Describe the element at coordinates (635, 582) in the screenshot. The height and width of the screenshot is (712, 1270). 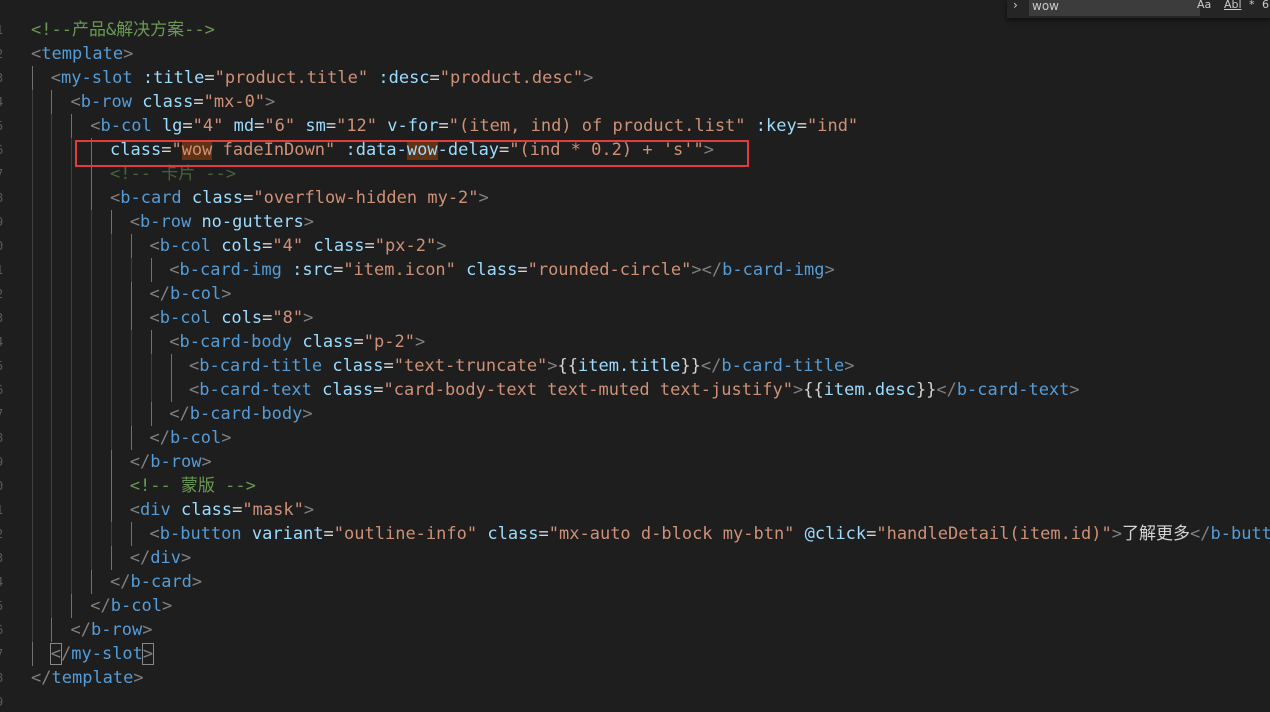
I see `code-line: </b-card>` at that location.